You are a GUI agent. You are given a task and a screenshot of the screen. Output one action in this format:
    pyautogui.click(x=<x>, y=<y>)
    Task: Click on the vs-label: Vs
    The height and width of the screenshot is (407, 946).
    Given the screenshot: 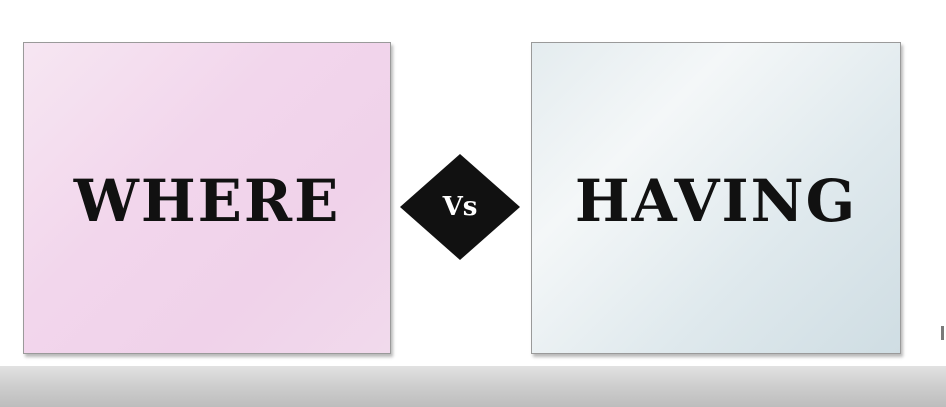 What is the action you would take?
    pyautogui.click(x=460, y=207)
    